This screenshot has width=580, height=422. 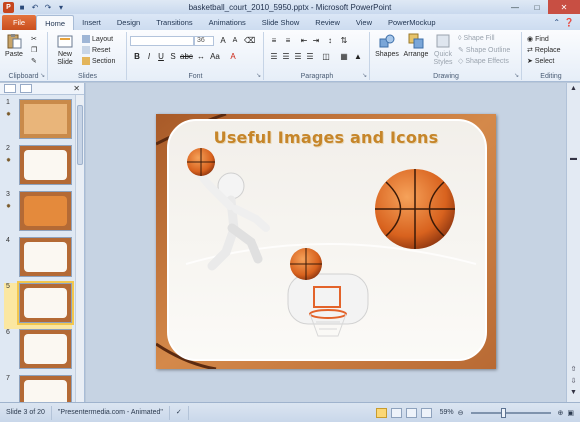 I want to click on close-button: ✕, so click(x=564, y=7).